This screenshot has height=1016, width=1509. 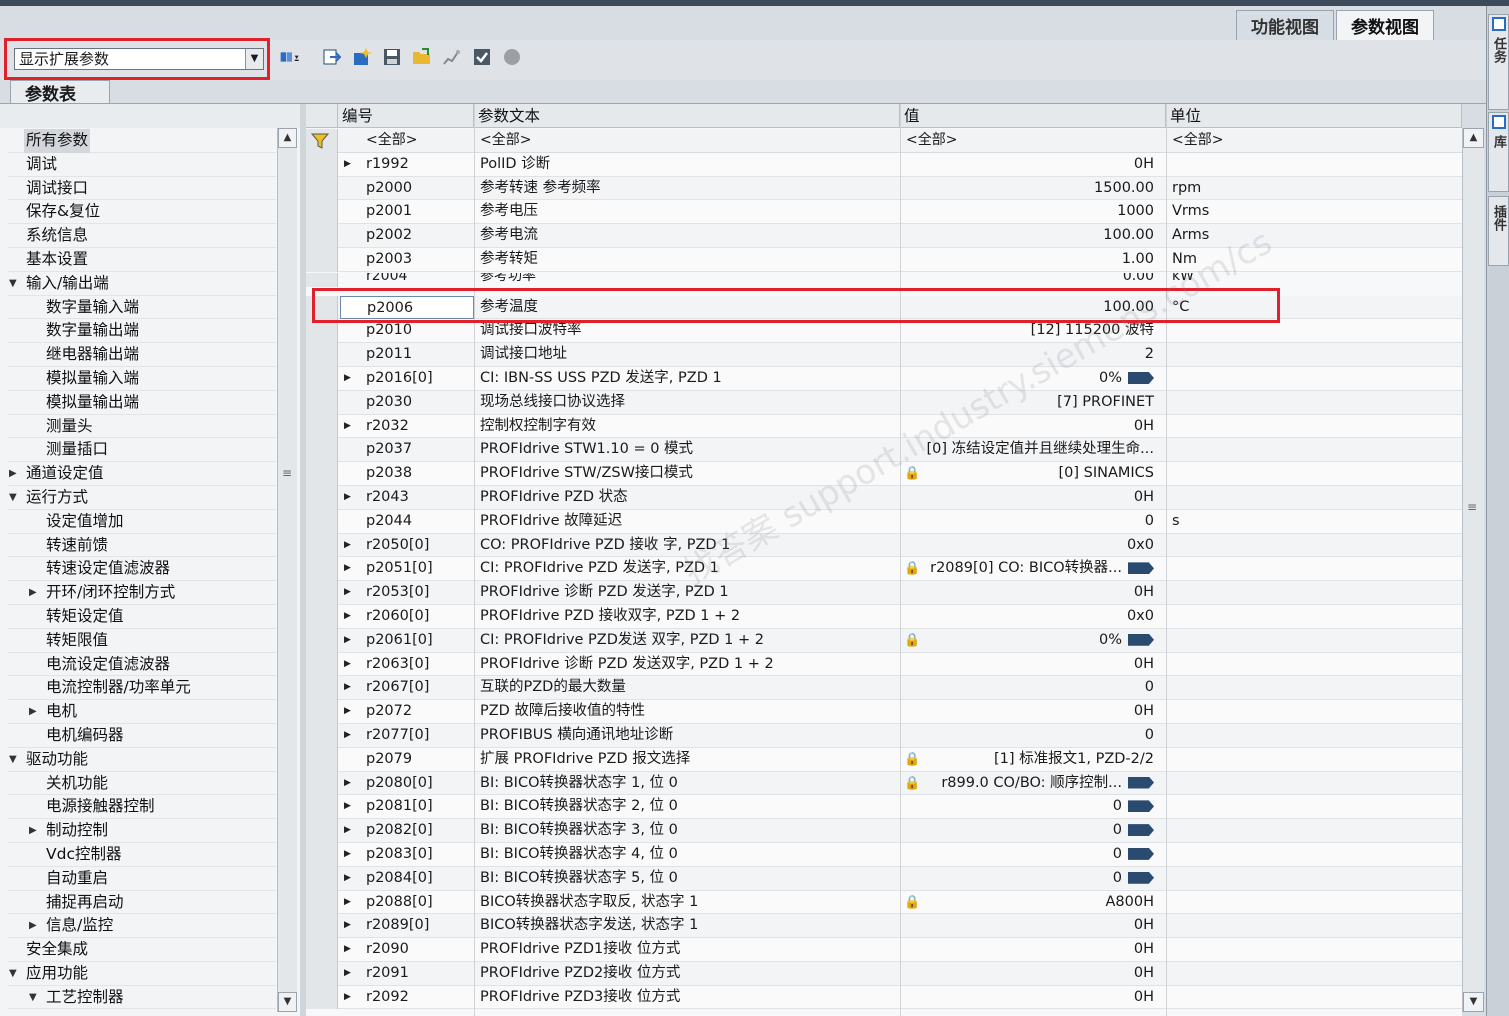 I want to click on tree-scrollbar: ▲ ≡ ▼, so click(x=287, y=570).